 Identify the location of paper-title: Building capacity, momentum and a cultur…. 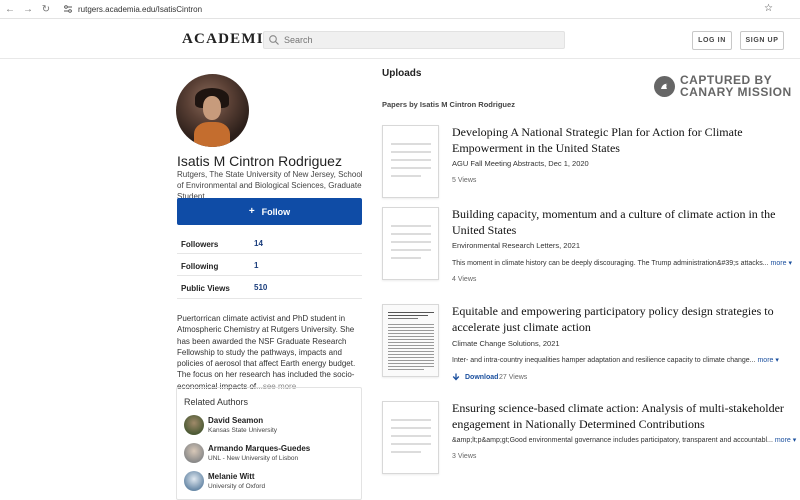
(626, 222).